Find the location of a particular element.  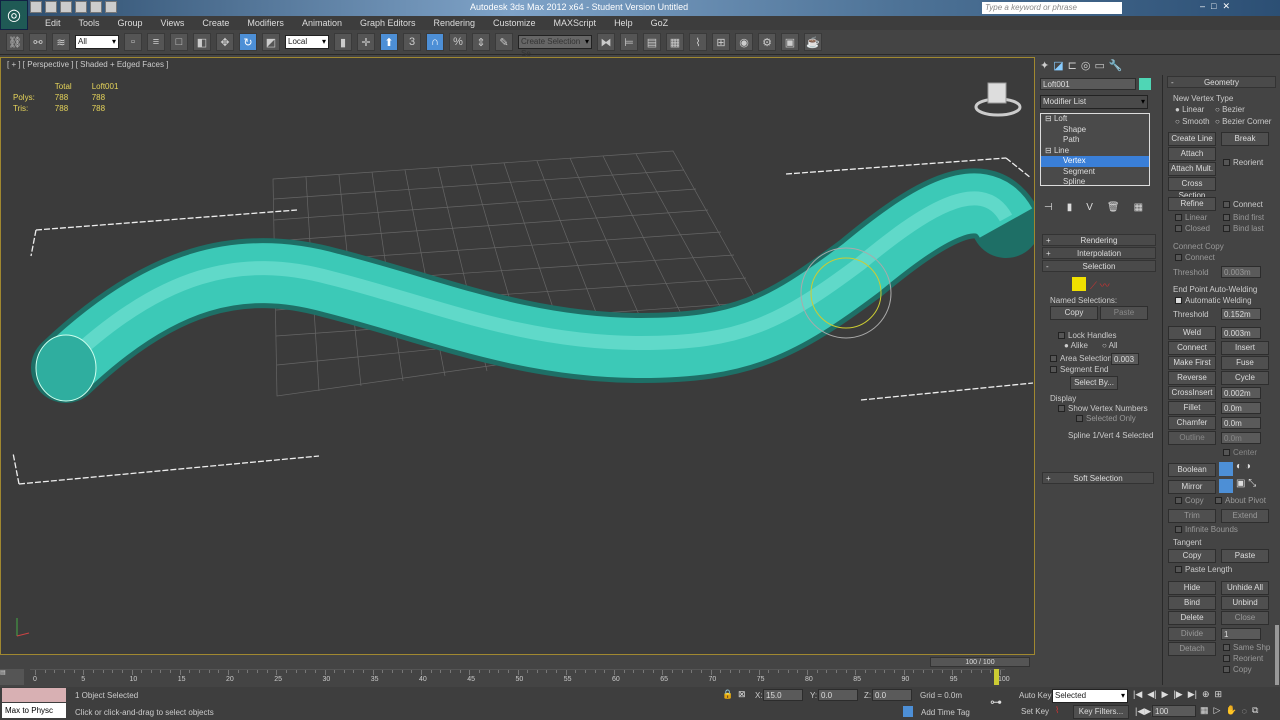

connect-checkbox: Connect is located at coordinates (1243, 204).